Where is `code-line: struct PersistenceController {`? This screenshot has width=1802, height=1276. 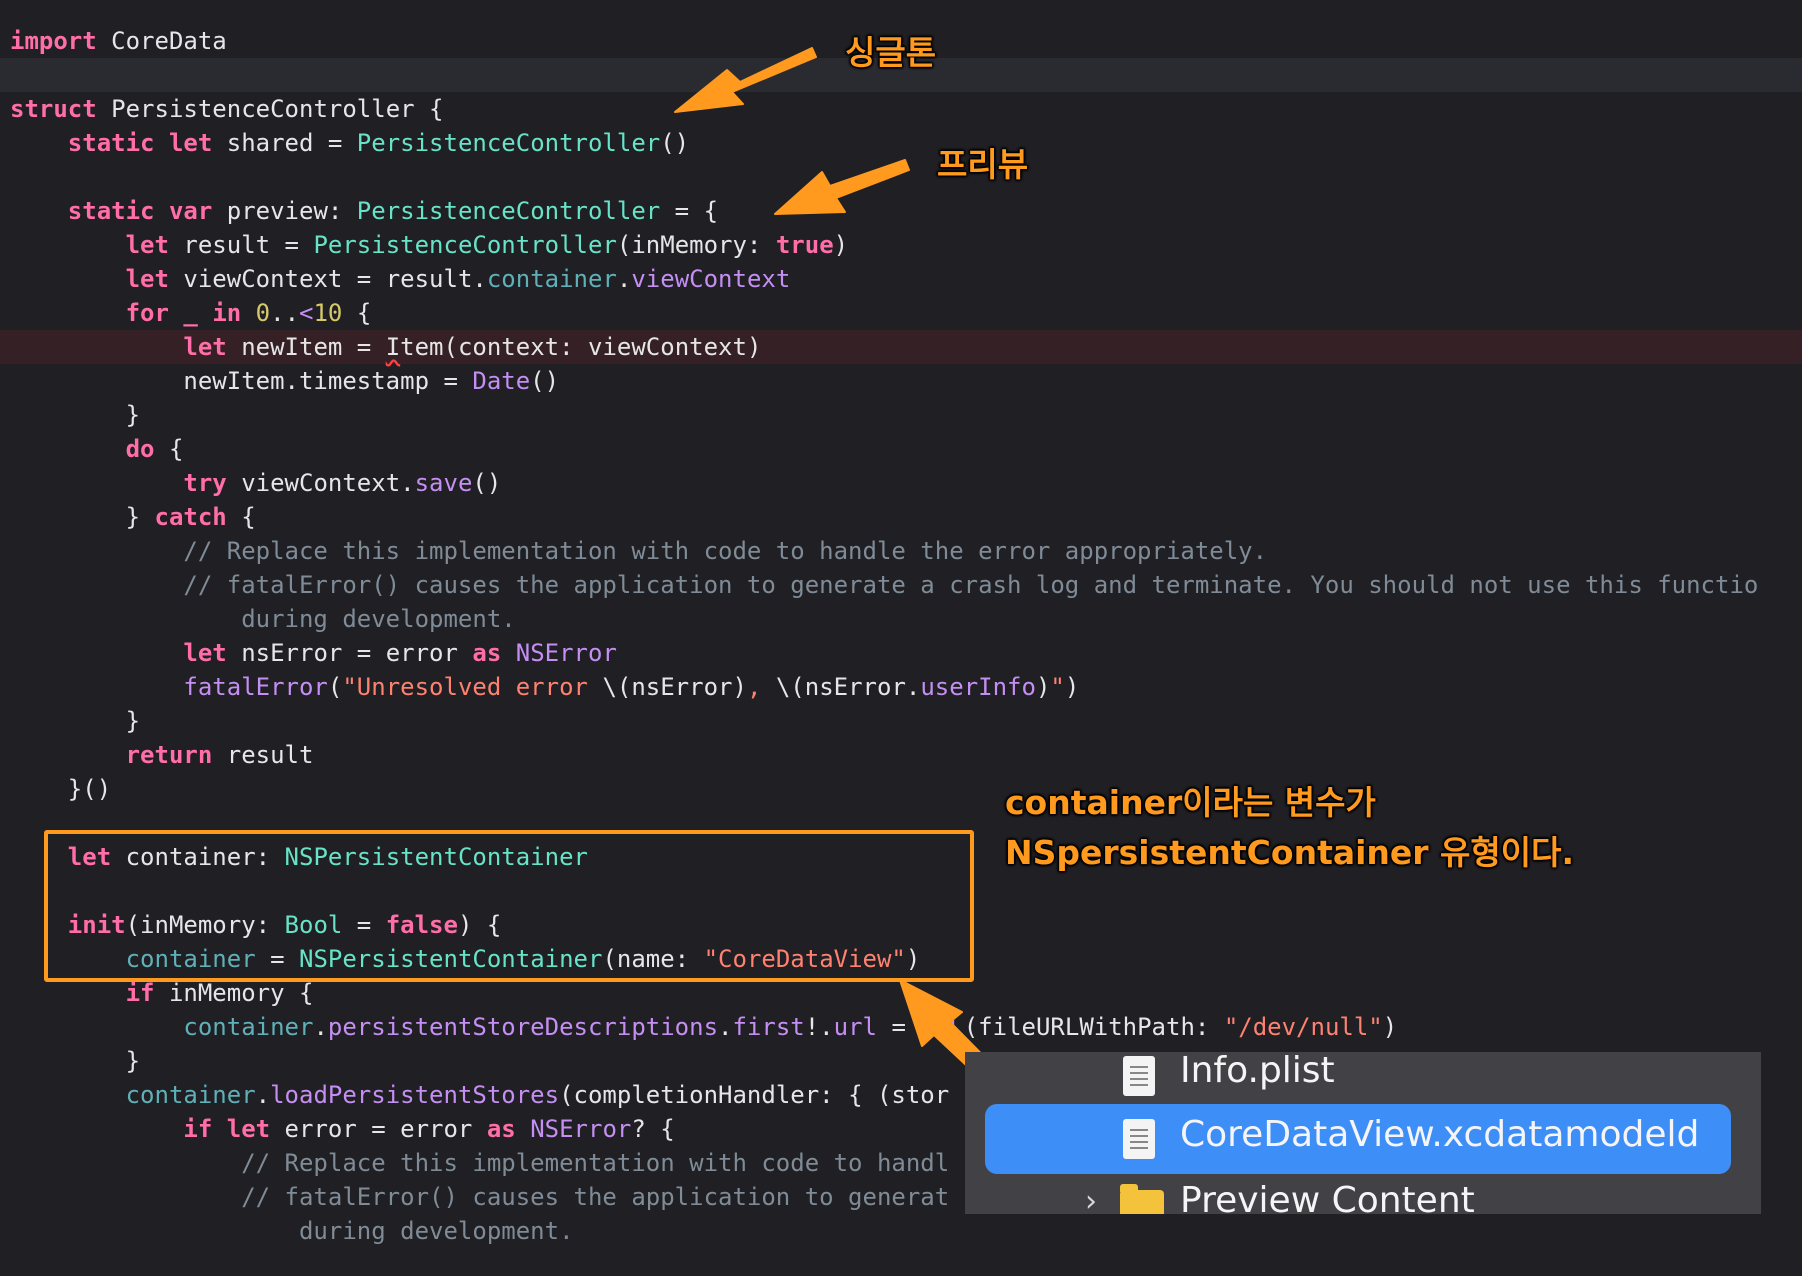 code-line: struct PersistenceController { is located at coordinates (226, 109).